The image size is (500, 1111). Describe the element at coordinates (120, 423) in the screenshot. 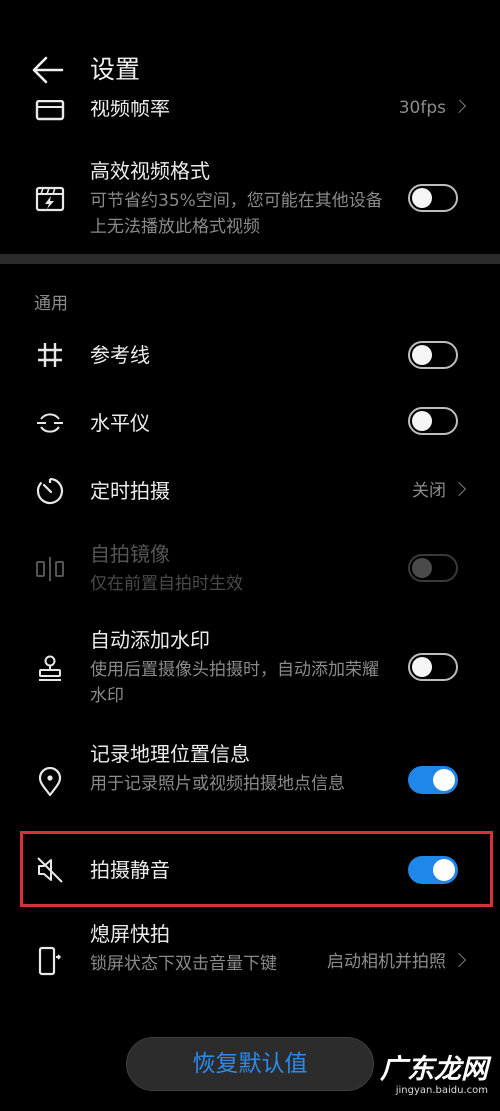

I see `row-title: 水平仪` at that location.